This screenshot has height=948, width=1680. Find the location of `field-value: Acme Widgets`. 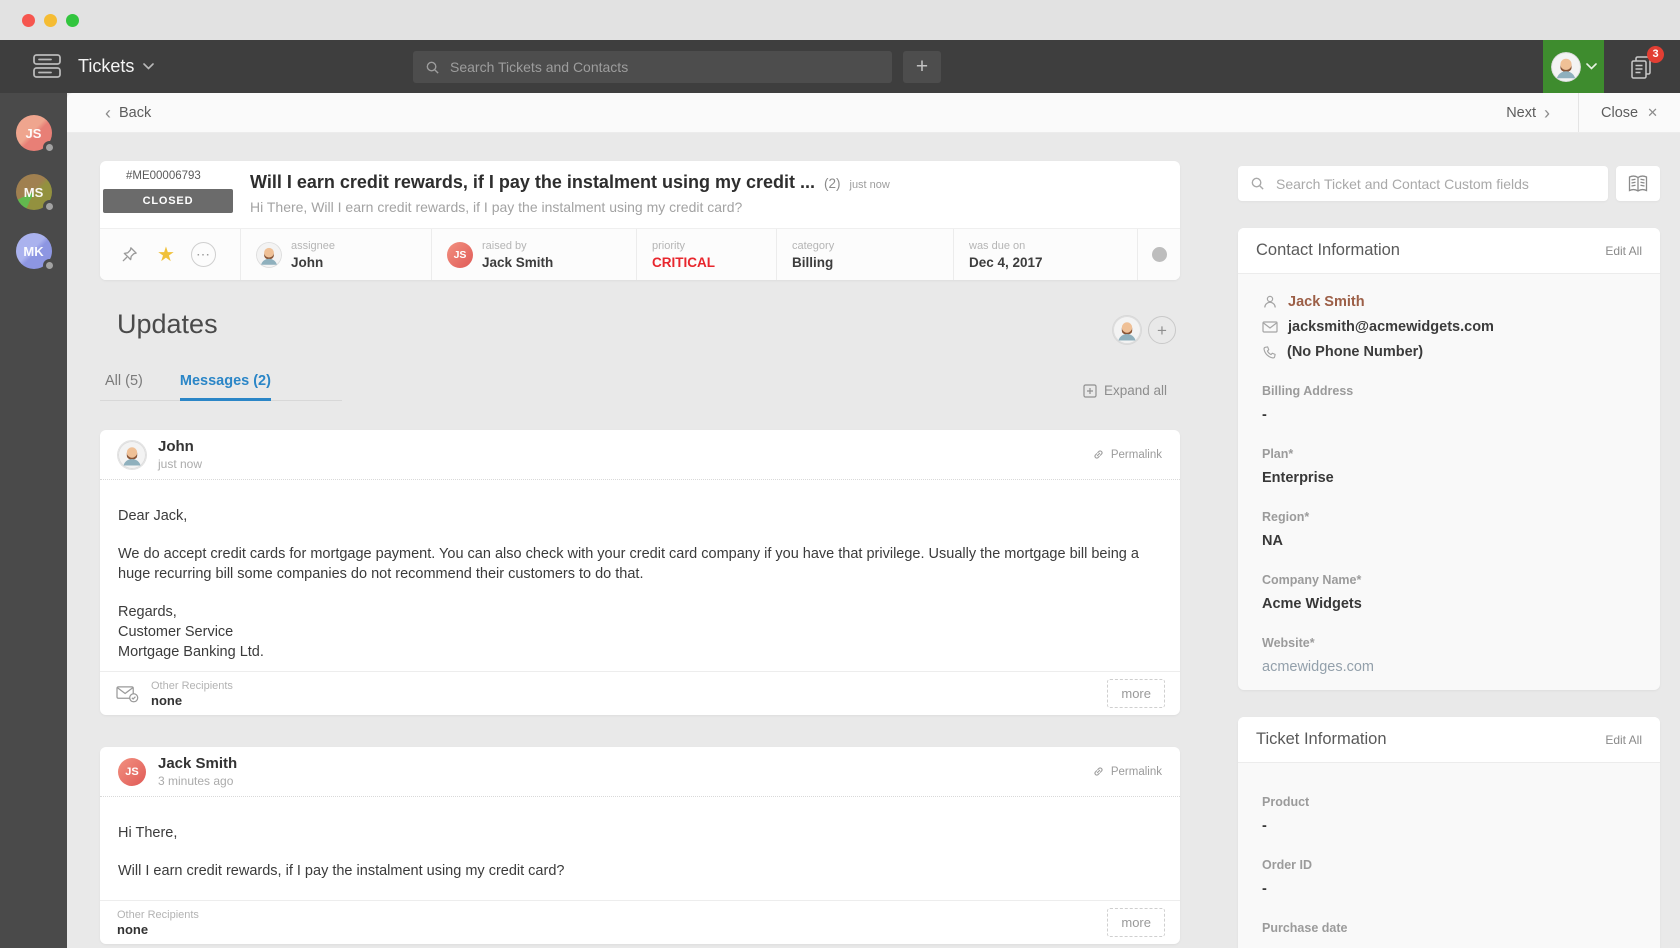

field-value: Acme Widgets is located at coordinates (1312, 604).